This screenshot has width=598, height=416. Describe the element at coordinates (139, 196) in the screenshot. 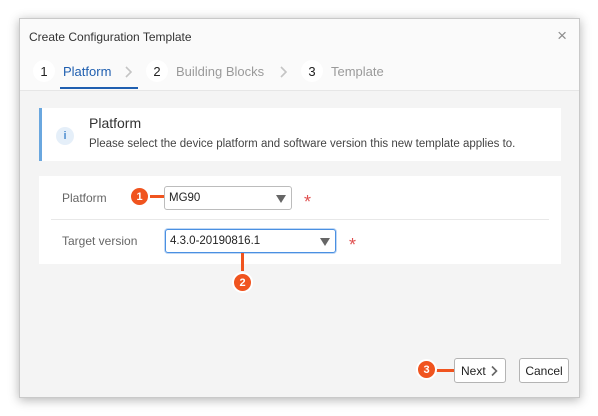

I see `callout-badge: 1` at that location.